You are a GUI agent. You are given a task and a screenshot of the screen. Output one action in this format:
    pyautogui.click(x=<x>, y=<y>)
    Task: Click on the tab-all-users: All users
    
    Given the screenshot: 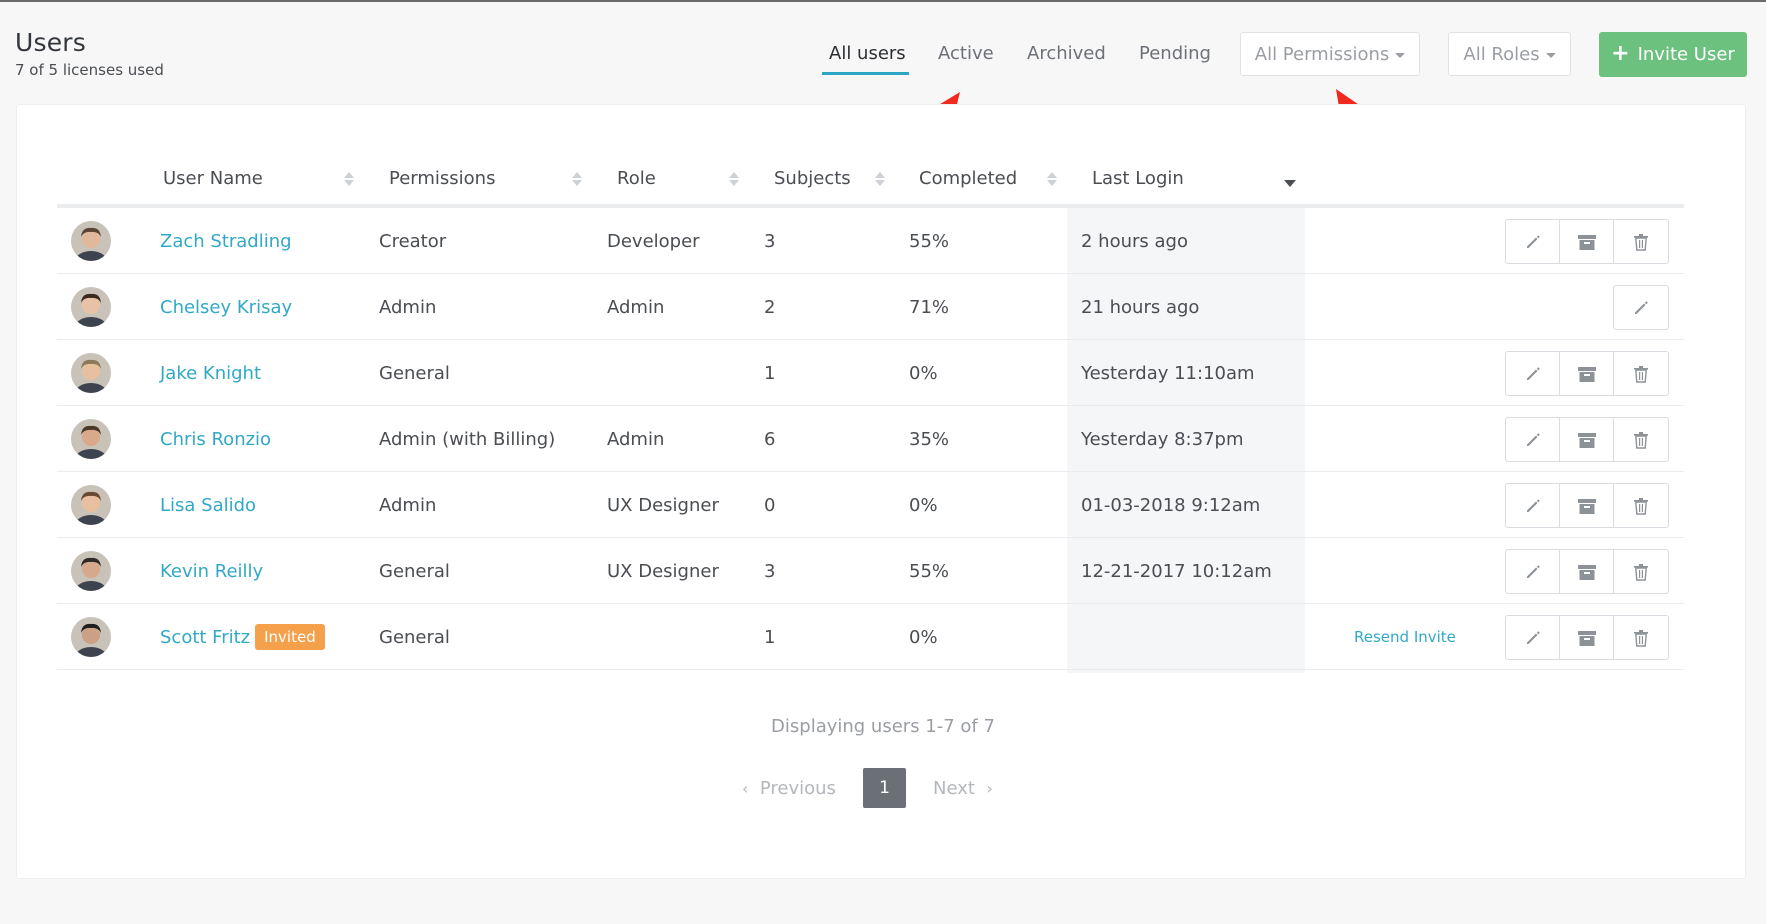 What is the action you would take?
    pyautogui.click(x=867, y=53)
    